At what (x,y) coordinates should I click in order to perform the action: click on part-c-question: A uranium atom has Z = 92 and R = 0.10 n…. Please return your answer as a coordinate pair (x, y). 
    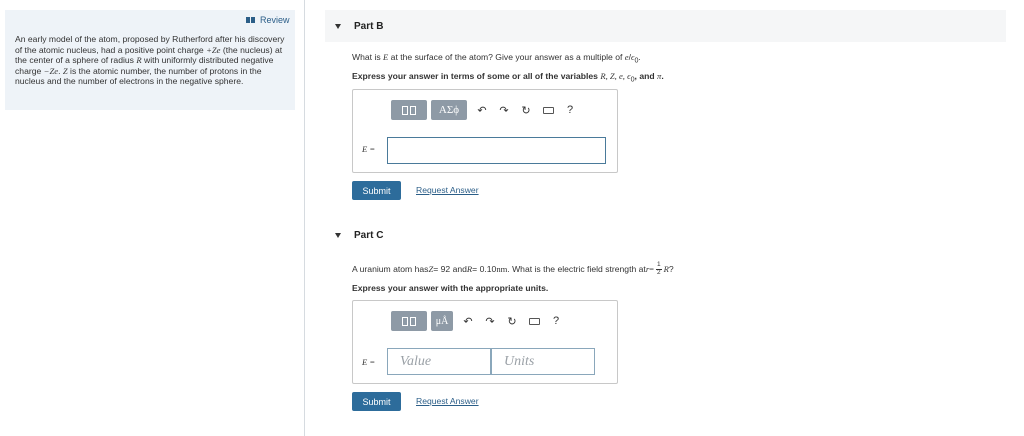
    Looking at the image, I should click on (513, 268).